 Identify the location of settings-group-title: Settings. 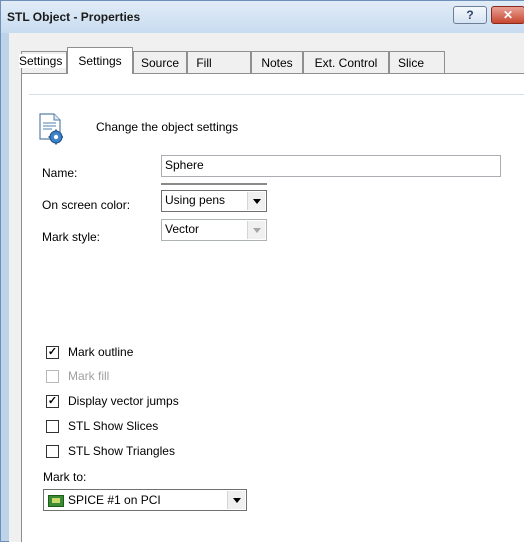
(43, 61).